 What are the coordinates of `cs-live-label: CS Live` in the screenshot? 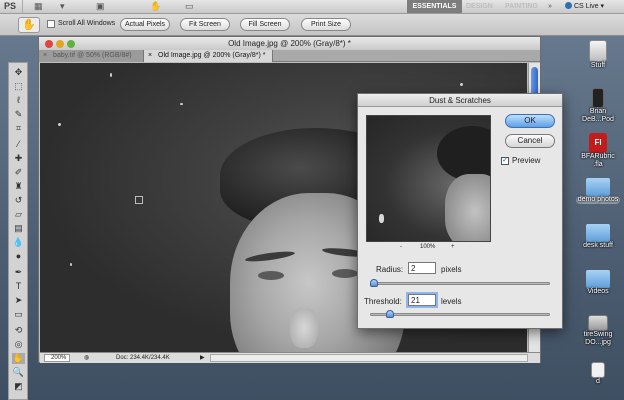 It's located at (586, 6).